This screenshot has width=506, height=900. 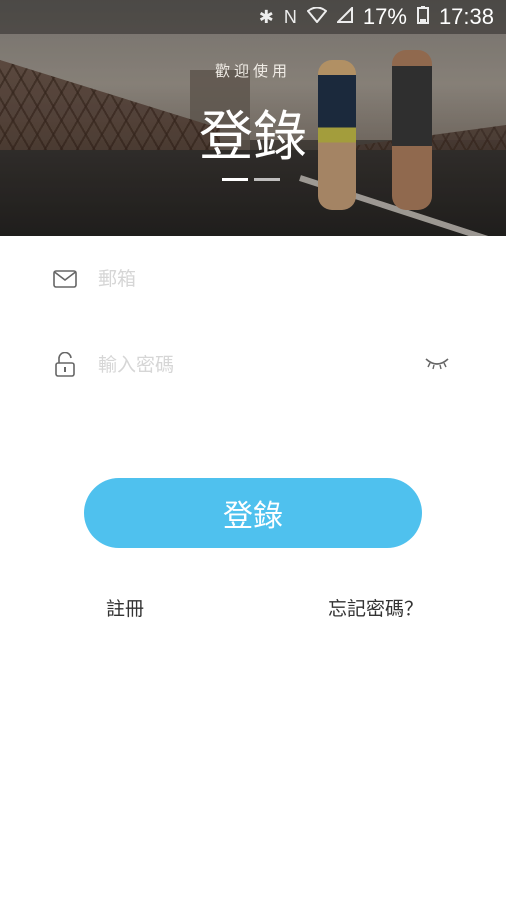 I want to click on lock-icon, so click(x=65, y=365).